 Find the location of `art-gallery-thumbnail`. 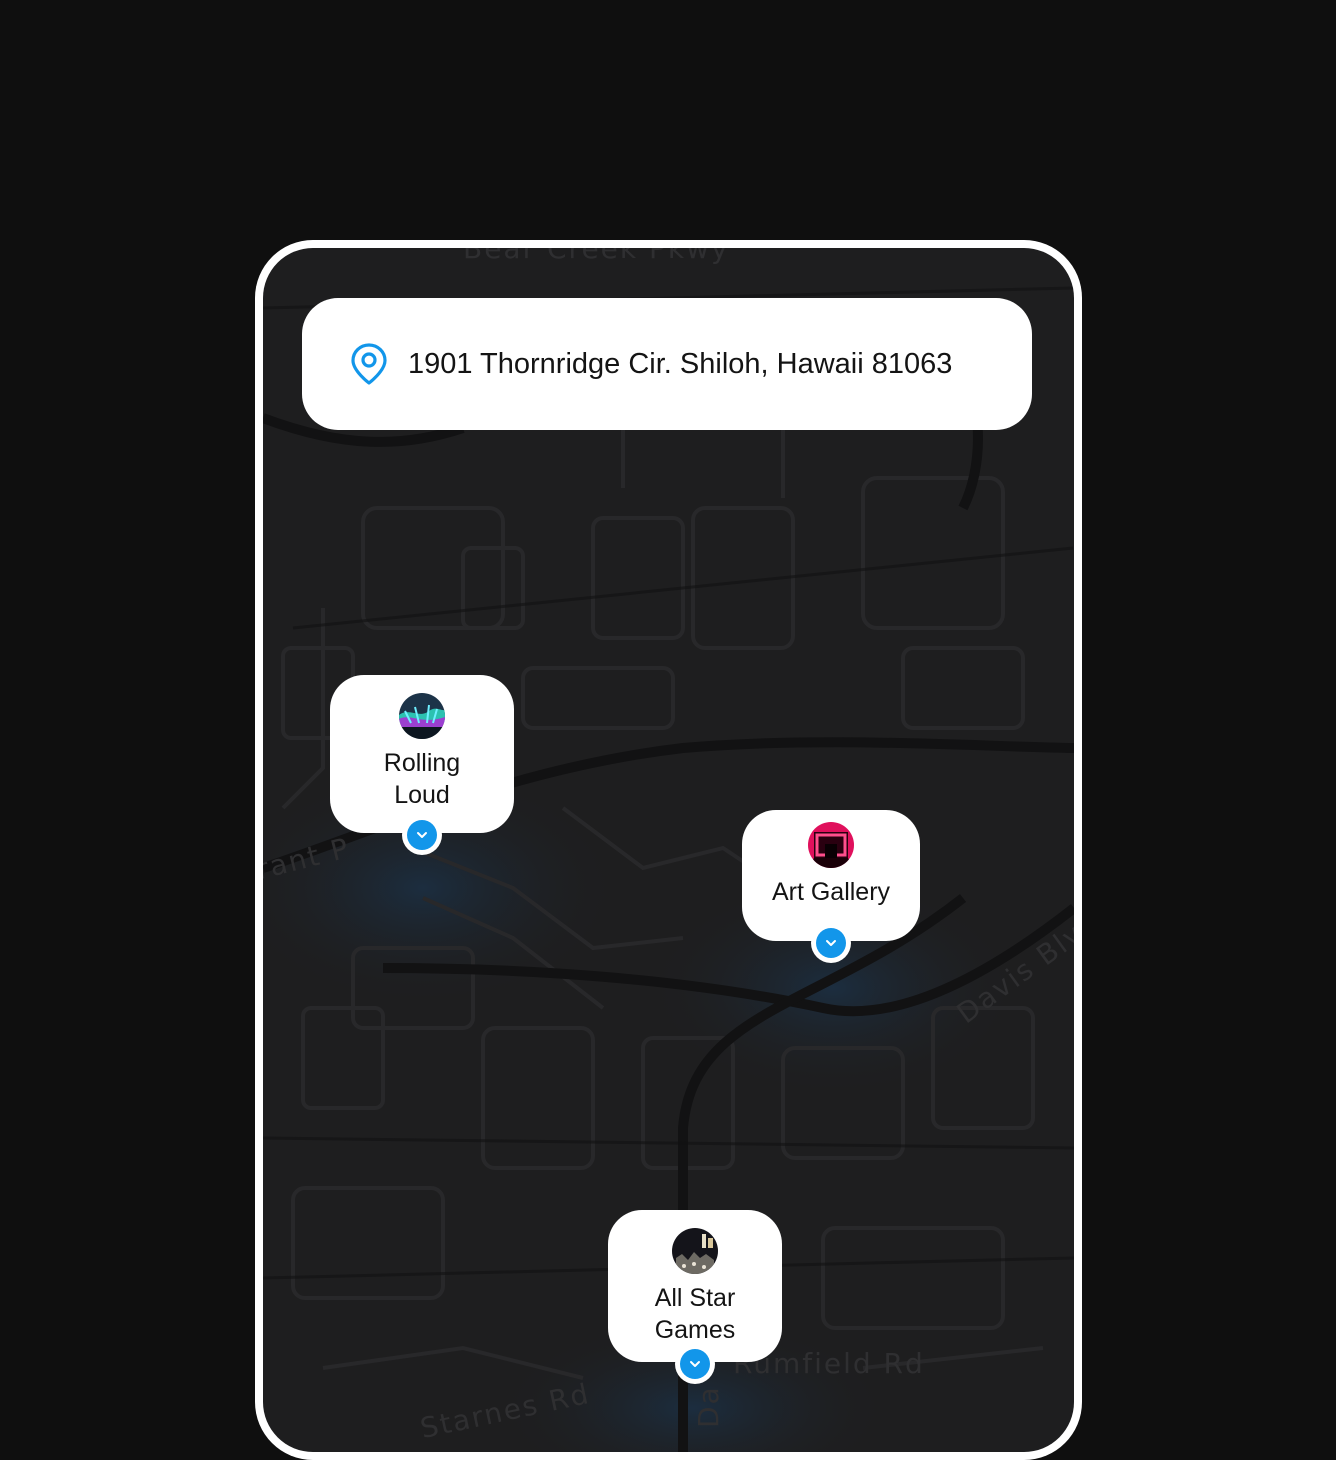

art-gallery-thumbnail is located at coordinates (831, 845).